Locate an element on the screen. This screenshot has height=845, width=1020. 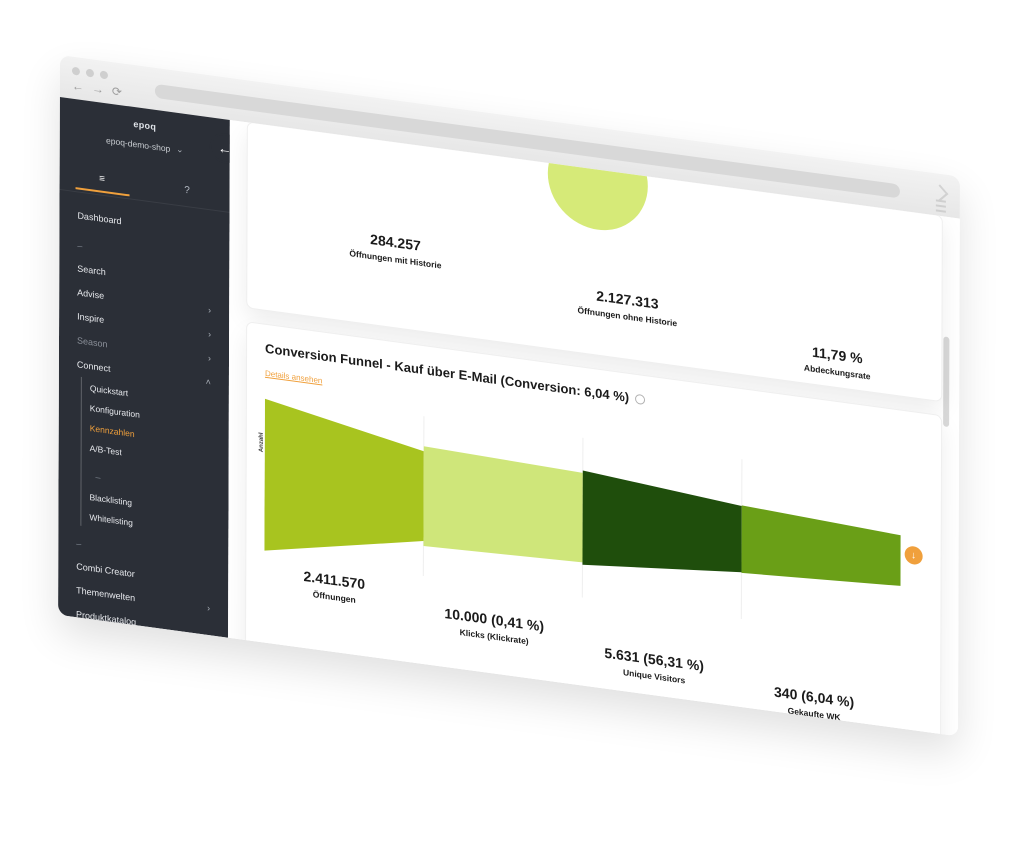
window-controls is located at coordinates (89, 73).